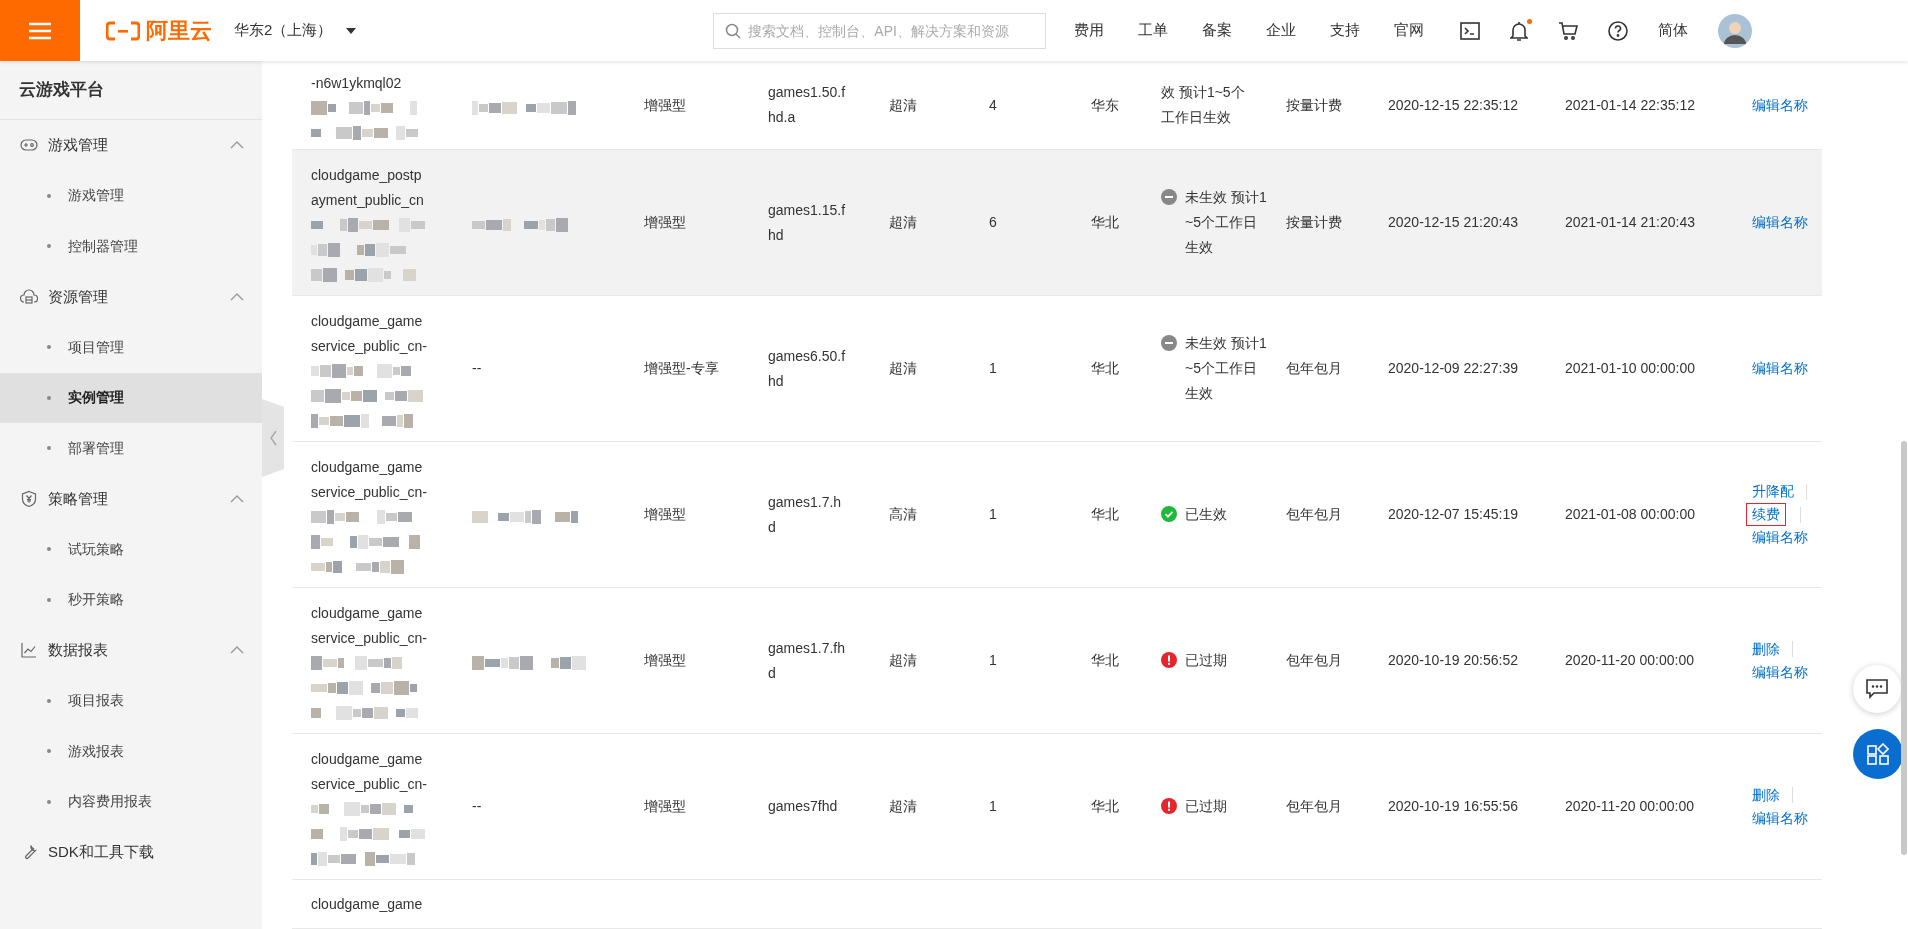 This screenshot has height=929, width=1908. I want to click on spec-code: games1.7.h d, so click(805, 514).